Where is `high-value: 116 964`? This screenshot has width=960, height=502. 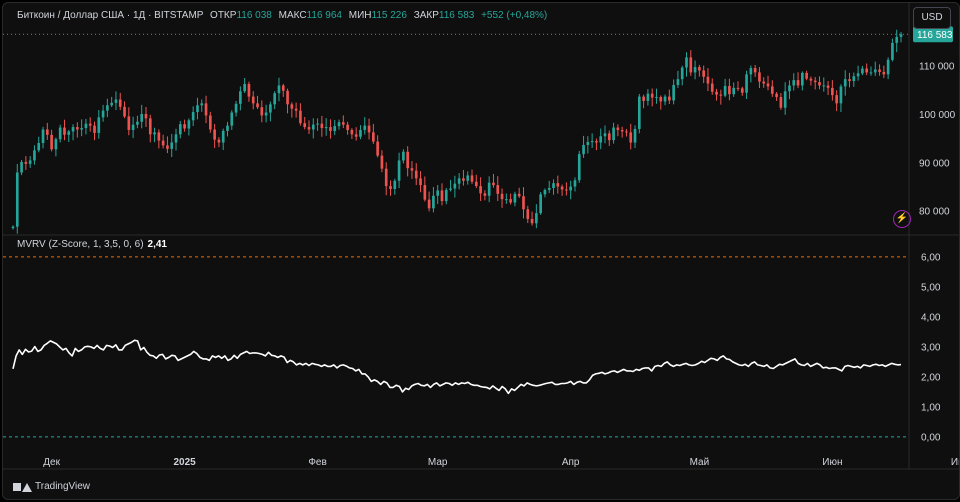
high-value: 116 964 is located at coordinates (324, 15).